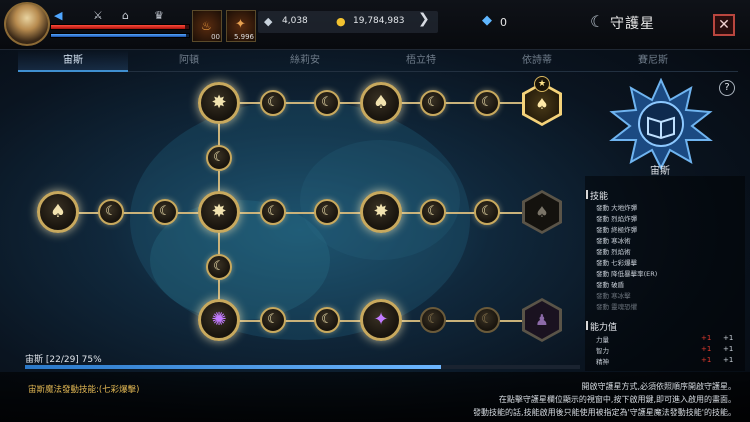  I want to click on skills-section-title: 技能, so click(599, 197).